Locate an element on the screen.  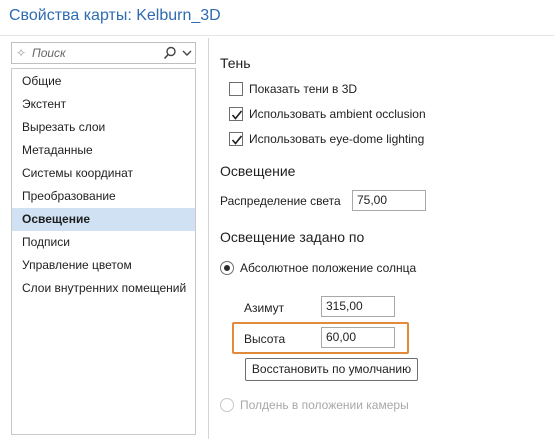
reset-defaults-button: Восстановить по умолчанию is located at coordinates (331, 369).